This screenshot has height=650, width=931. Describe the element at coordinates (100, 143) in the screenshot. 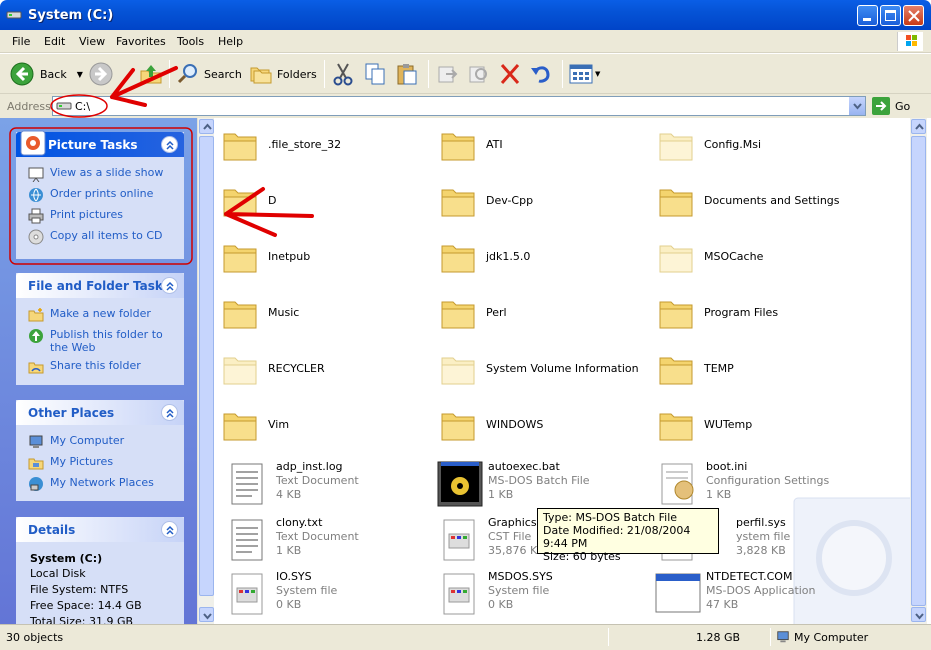

I see `picture-tasks-header: Picture Tasks` at that location.